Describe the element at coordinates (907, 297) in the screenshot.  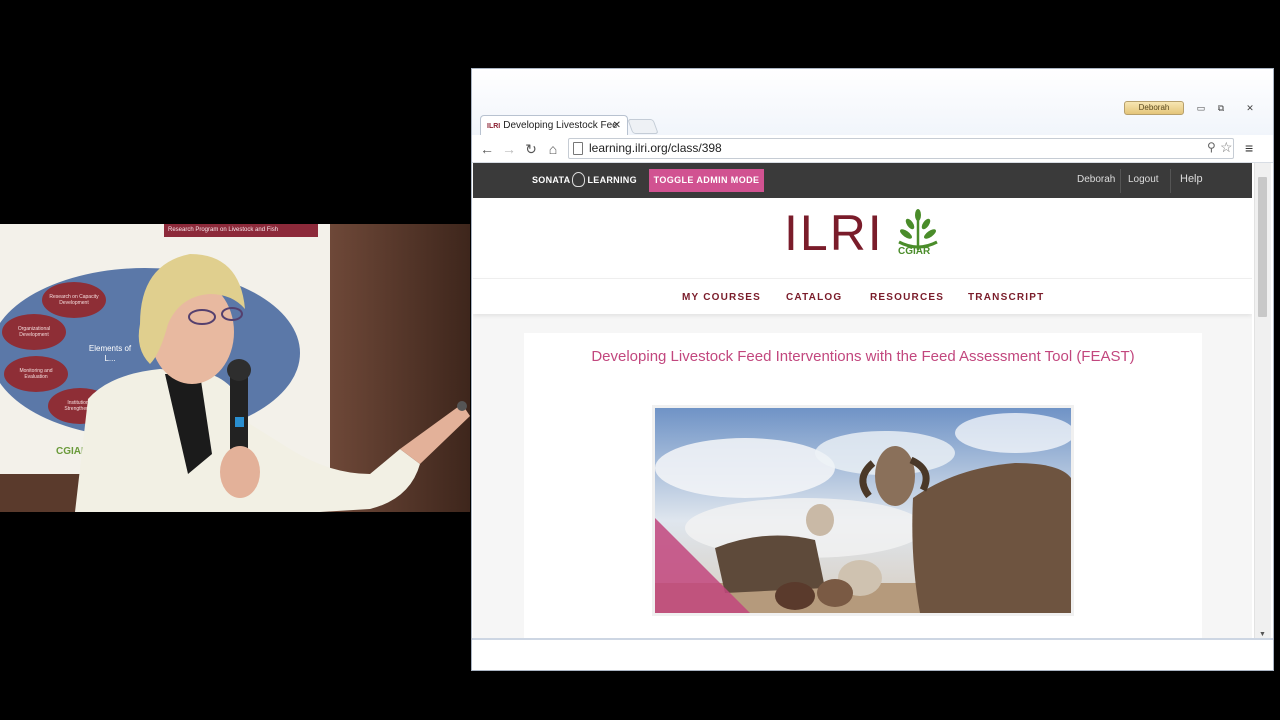
I see `nav-resources: RESOURCES` at that location.